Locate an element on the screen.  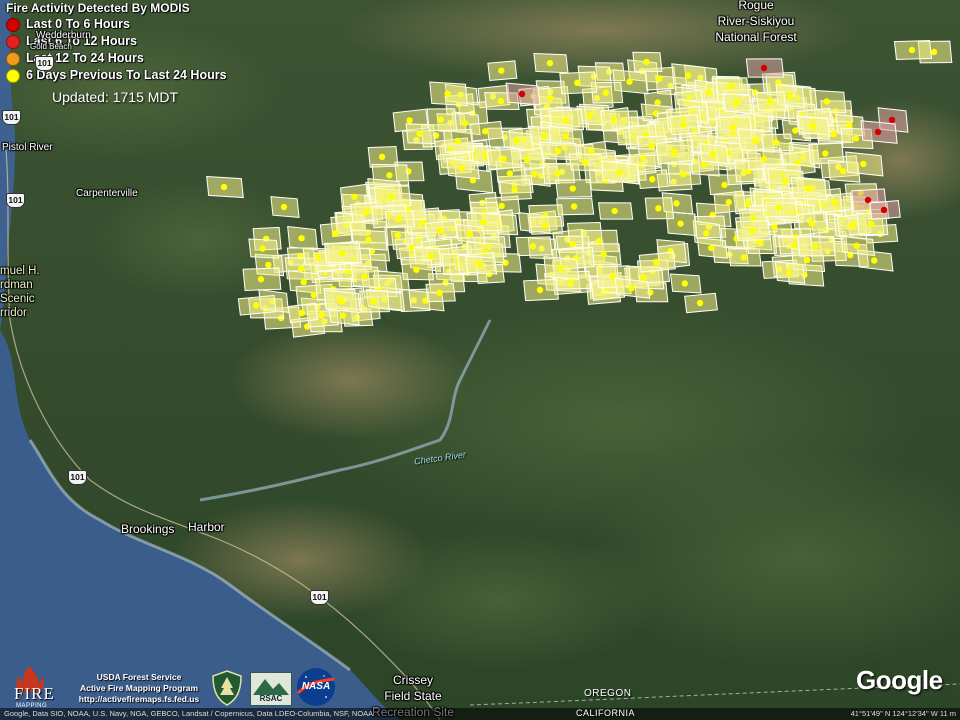
place-pistol-river: Pistol River is located at coordinates (27, 147).